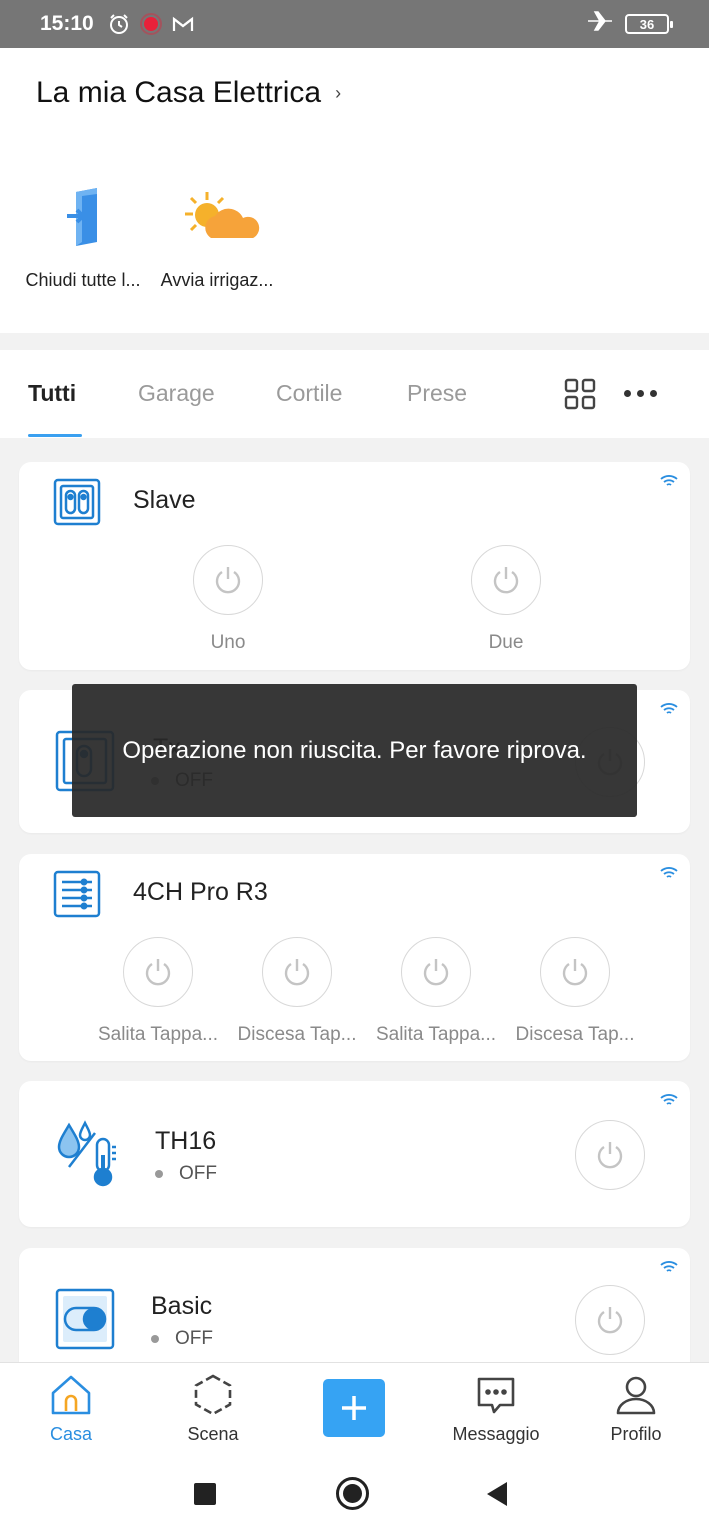 The width and height of the screenshot is (709, 1536). Describe the element at coordinates (83, 218) in the screenshot. I see `door-enter-icon` at that location.